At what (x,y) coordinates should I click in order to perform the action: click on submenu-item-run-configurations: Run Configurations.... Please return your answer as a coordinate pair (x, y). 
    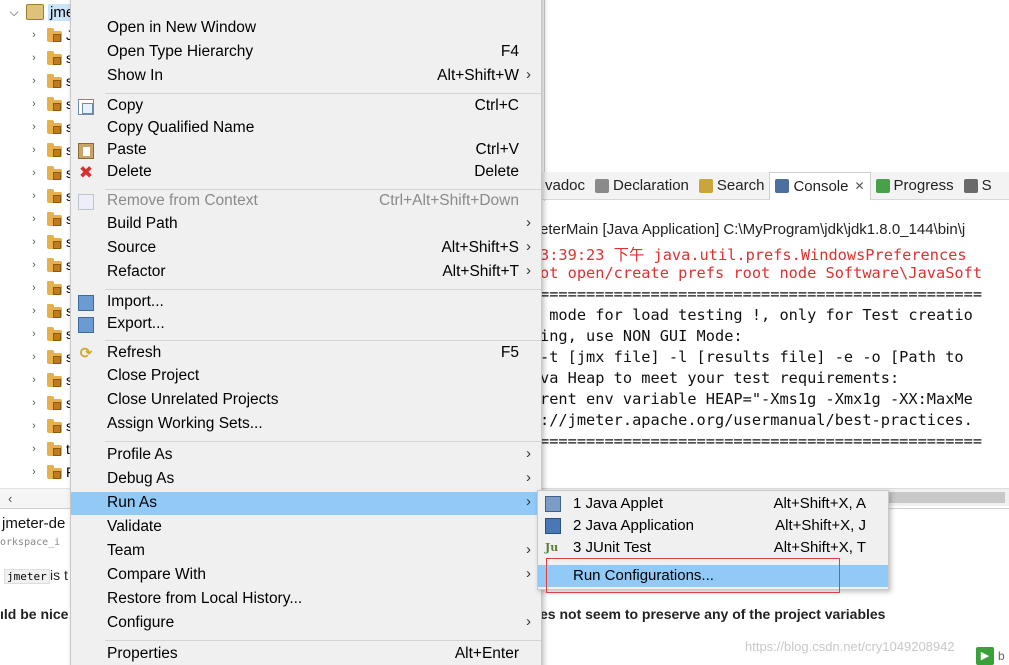
    Looking at the image, I should click on (713, 576).